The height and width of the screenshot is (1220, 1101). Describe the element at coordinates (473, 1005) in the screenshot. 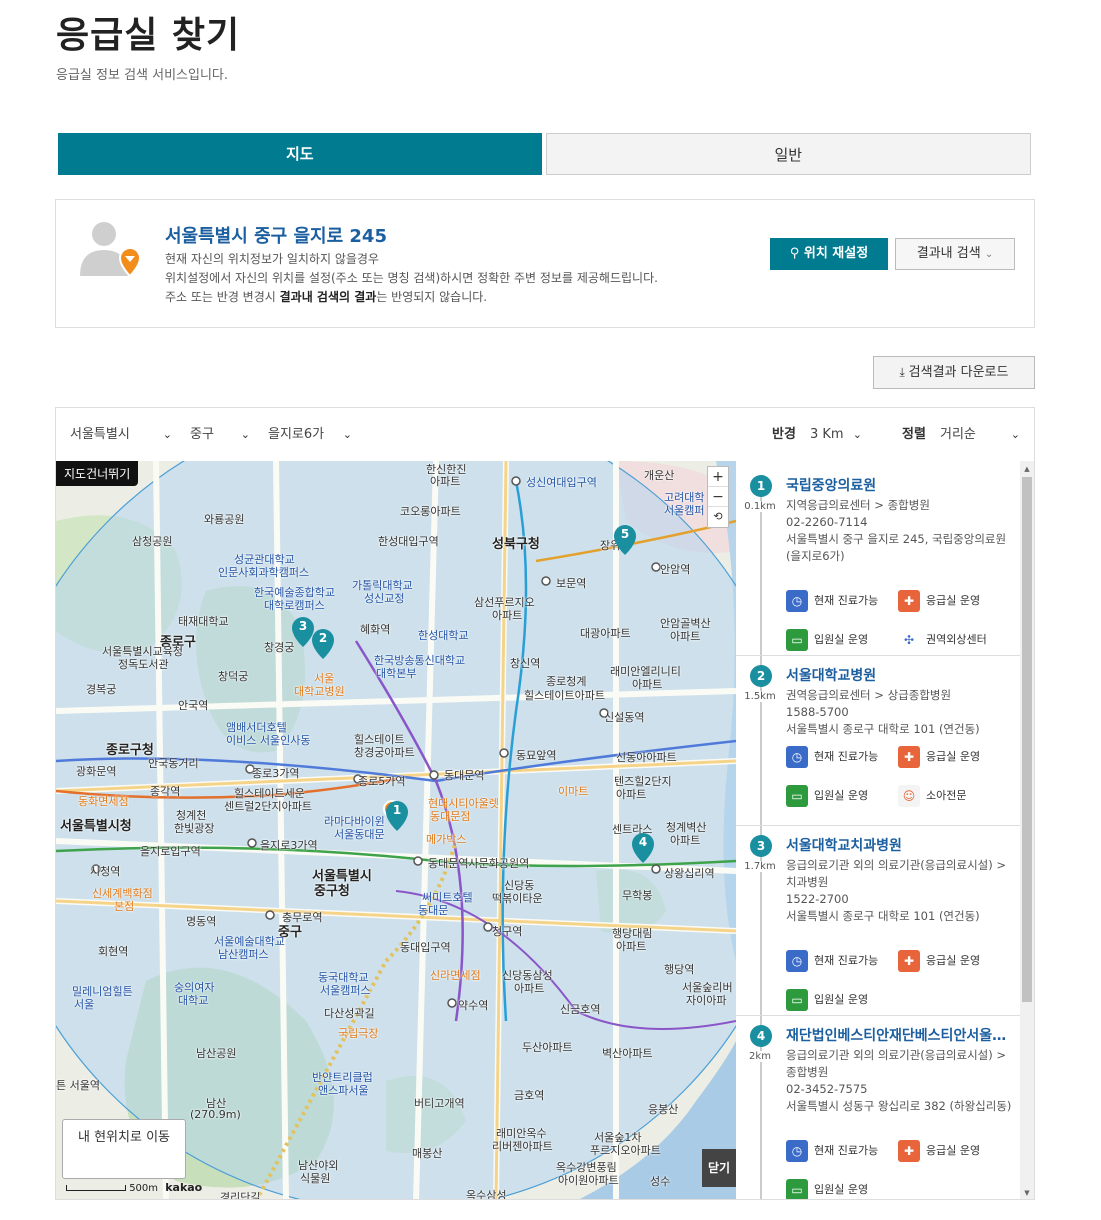

I see `map-place-label: 약수역` at that location.